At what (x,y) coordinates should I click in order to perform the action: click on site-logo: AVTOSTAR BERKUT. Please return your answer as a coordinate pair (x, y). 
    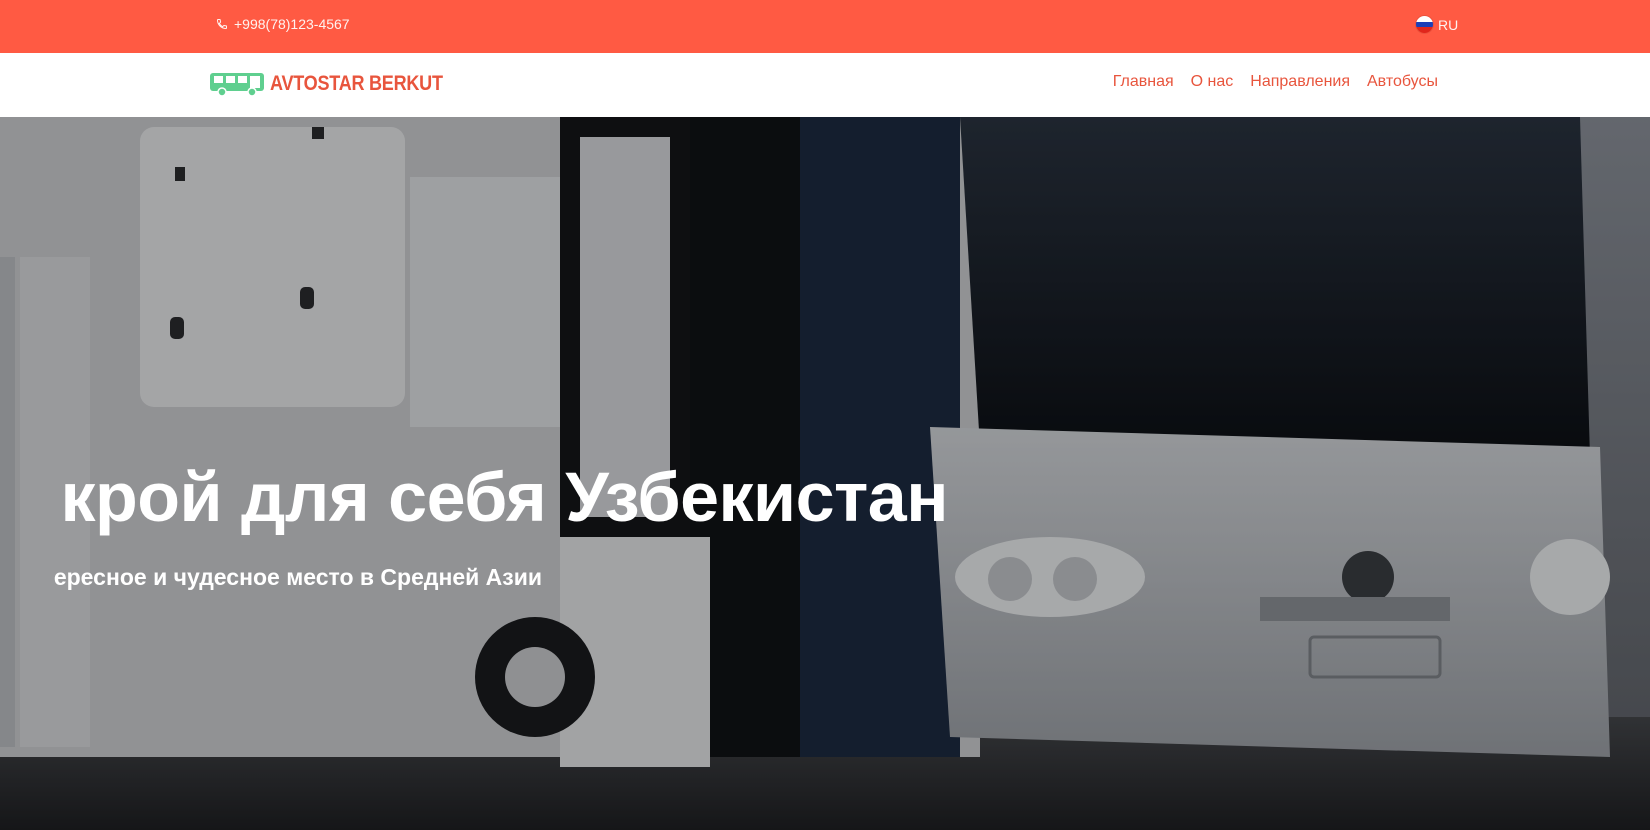
    Looking at the image, I should click on (339, 84).